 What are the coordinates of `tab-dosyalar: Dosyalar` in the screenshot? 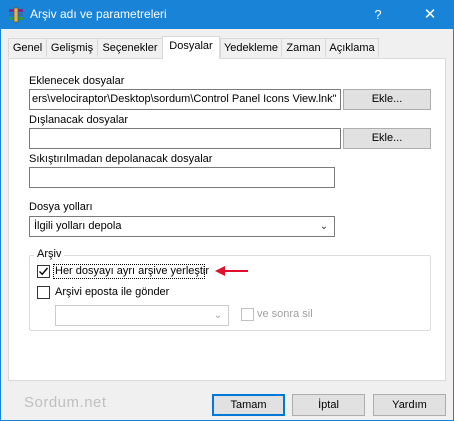 It's located at (191, 47).